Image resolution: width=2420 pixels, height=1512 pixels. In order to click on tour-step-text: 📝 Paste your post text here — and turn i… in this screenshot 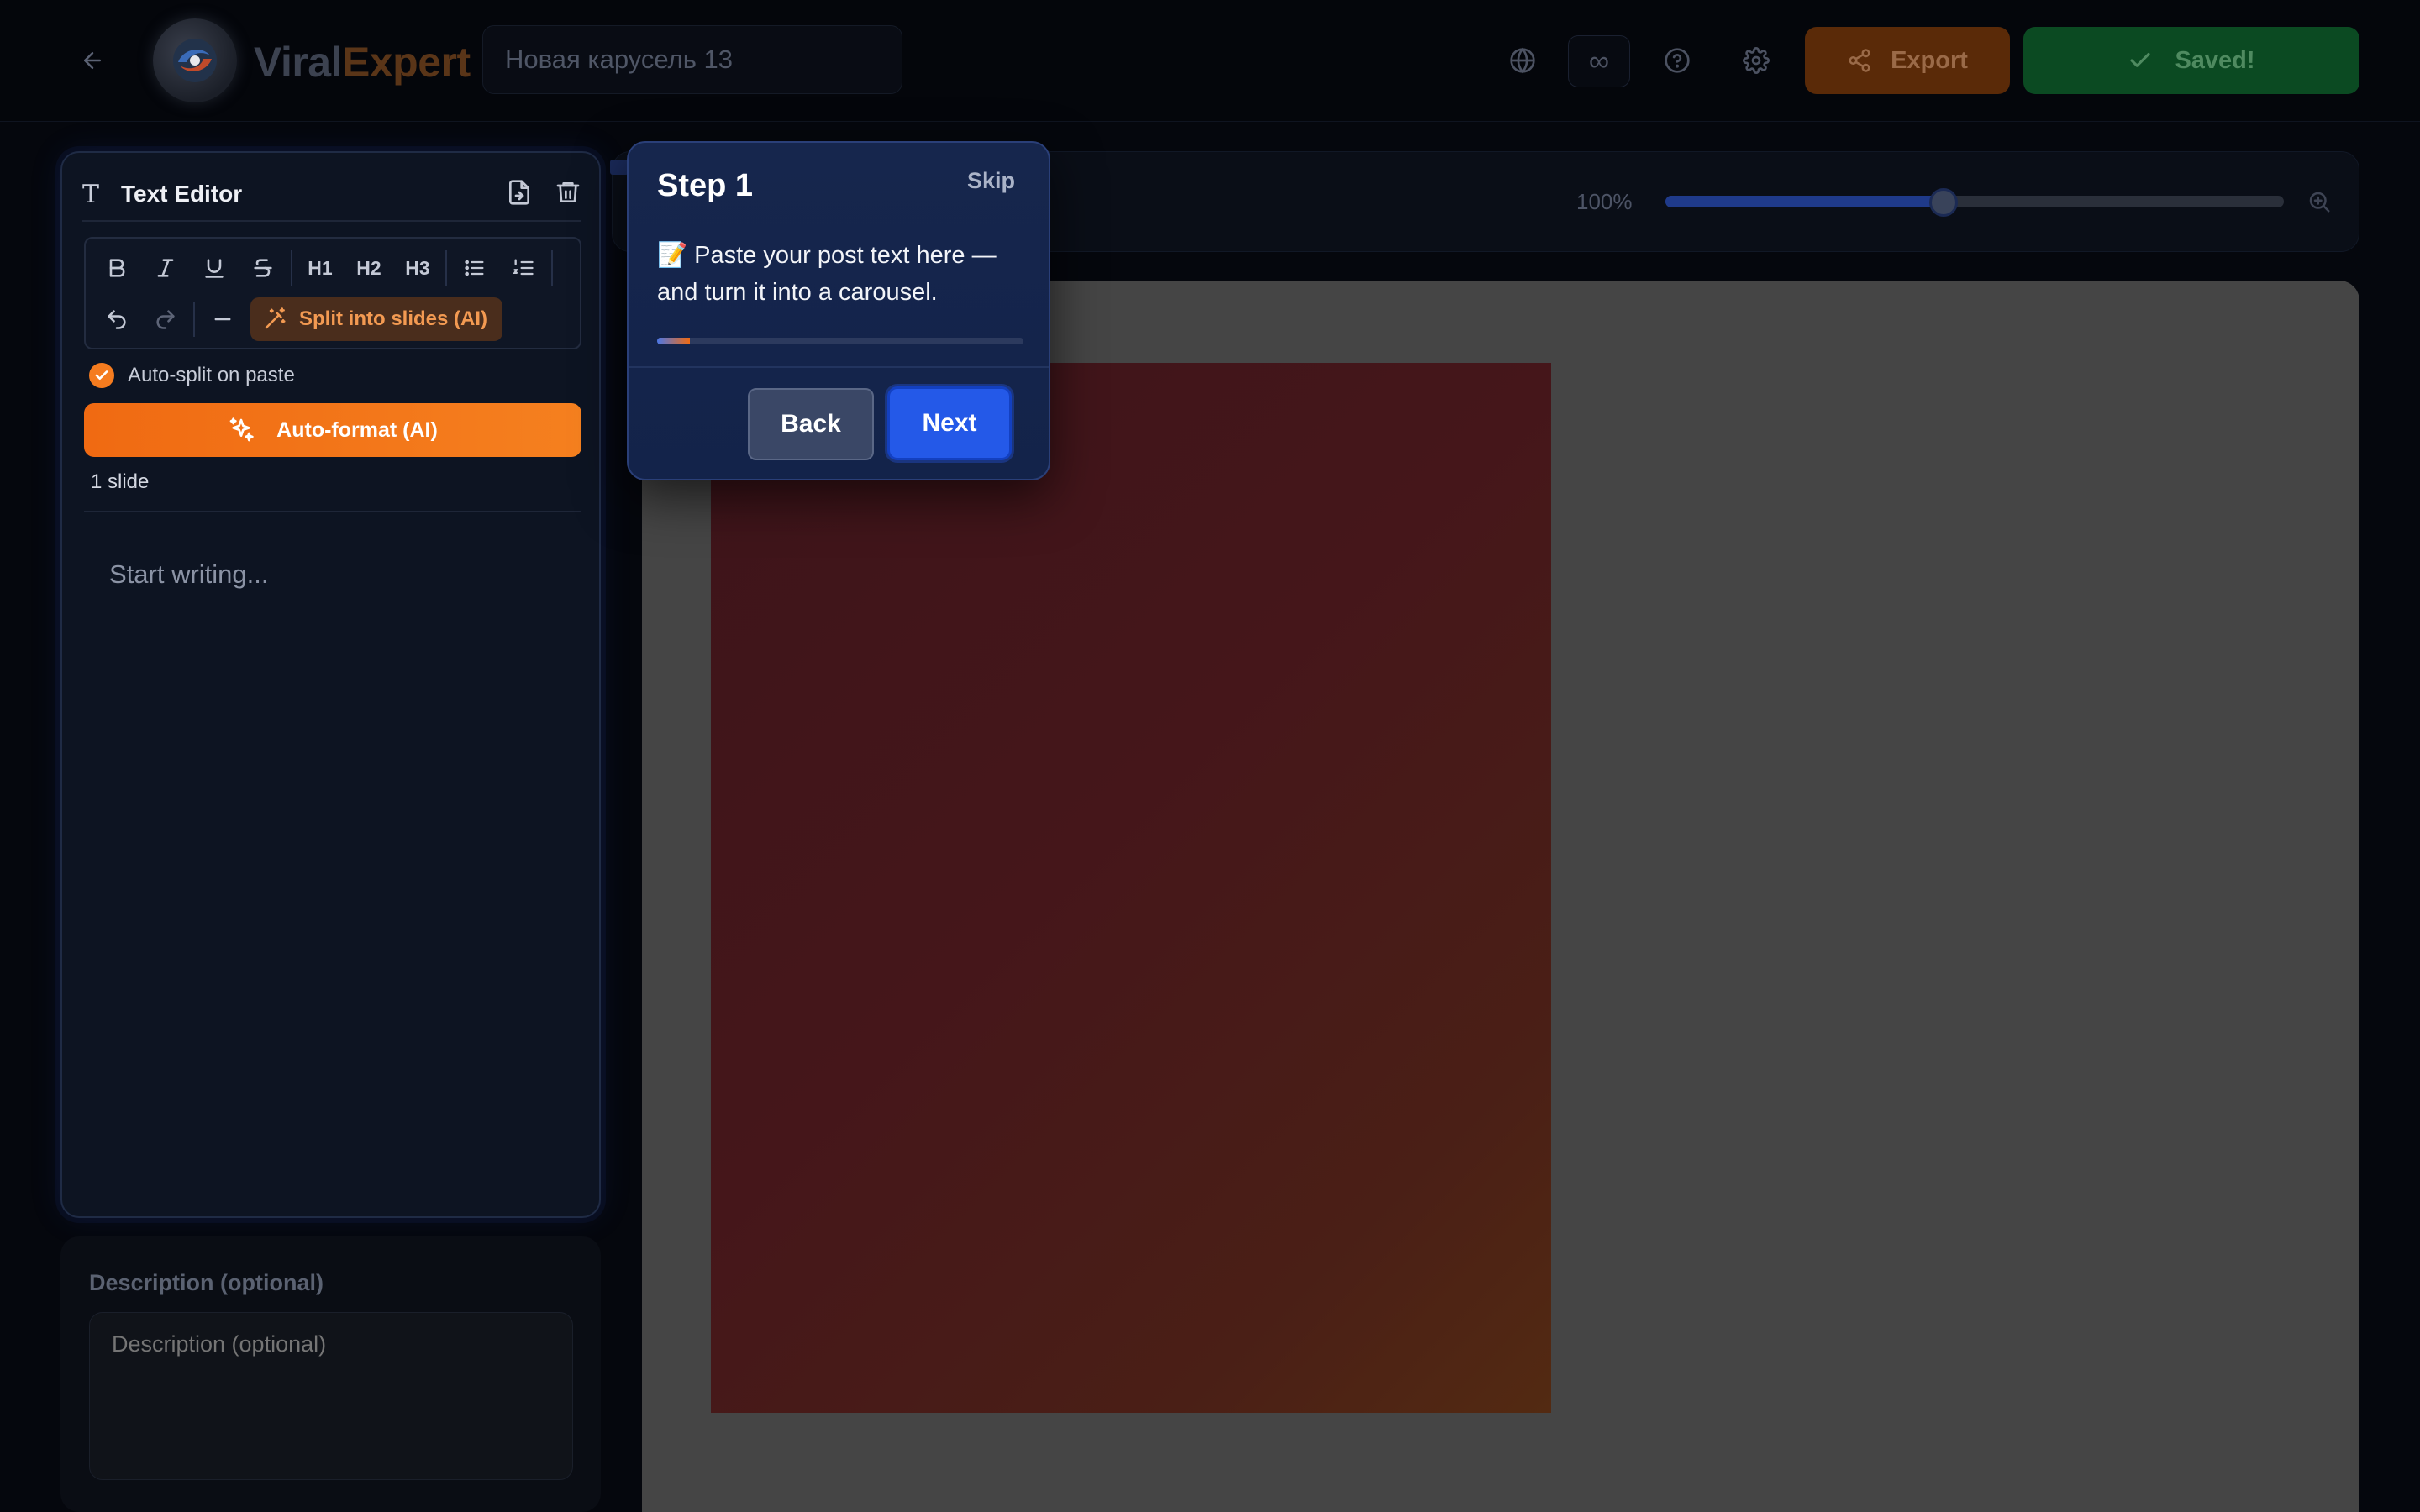, I will do `click(827, 274)`.